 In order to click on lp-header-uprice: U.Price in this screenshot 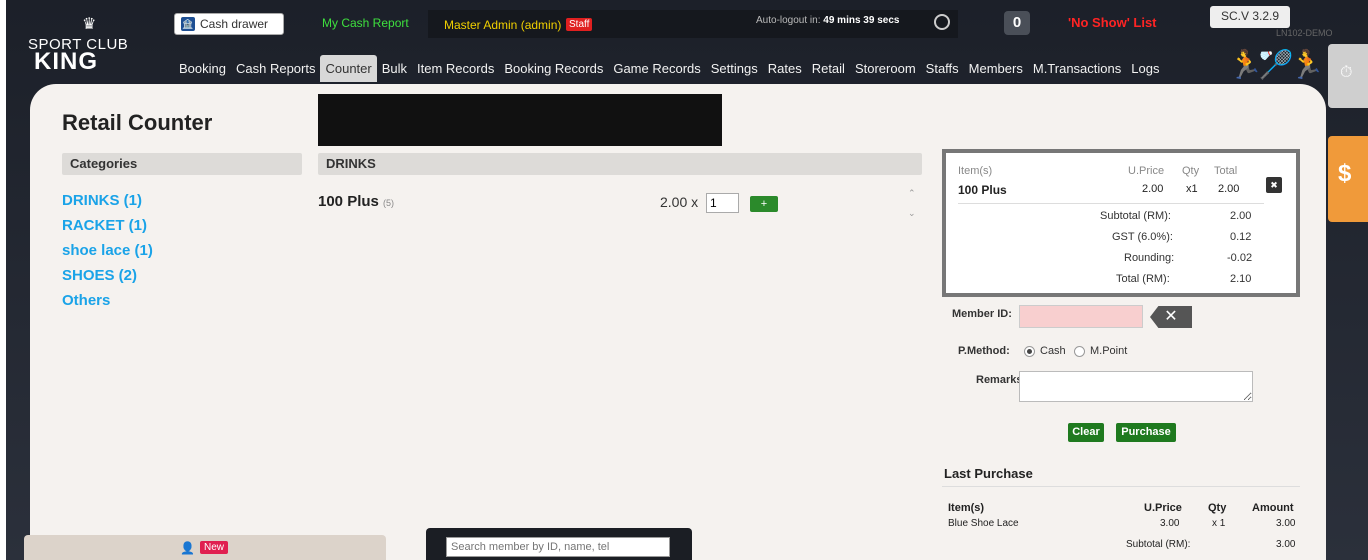, I will do `click(1163, 508)`.